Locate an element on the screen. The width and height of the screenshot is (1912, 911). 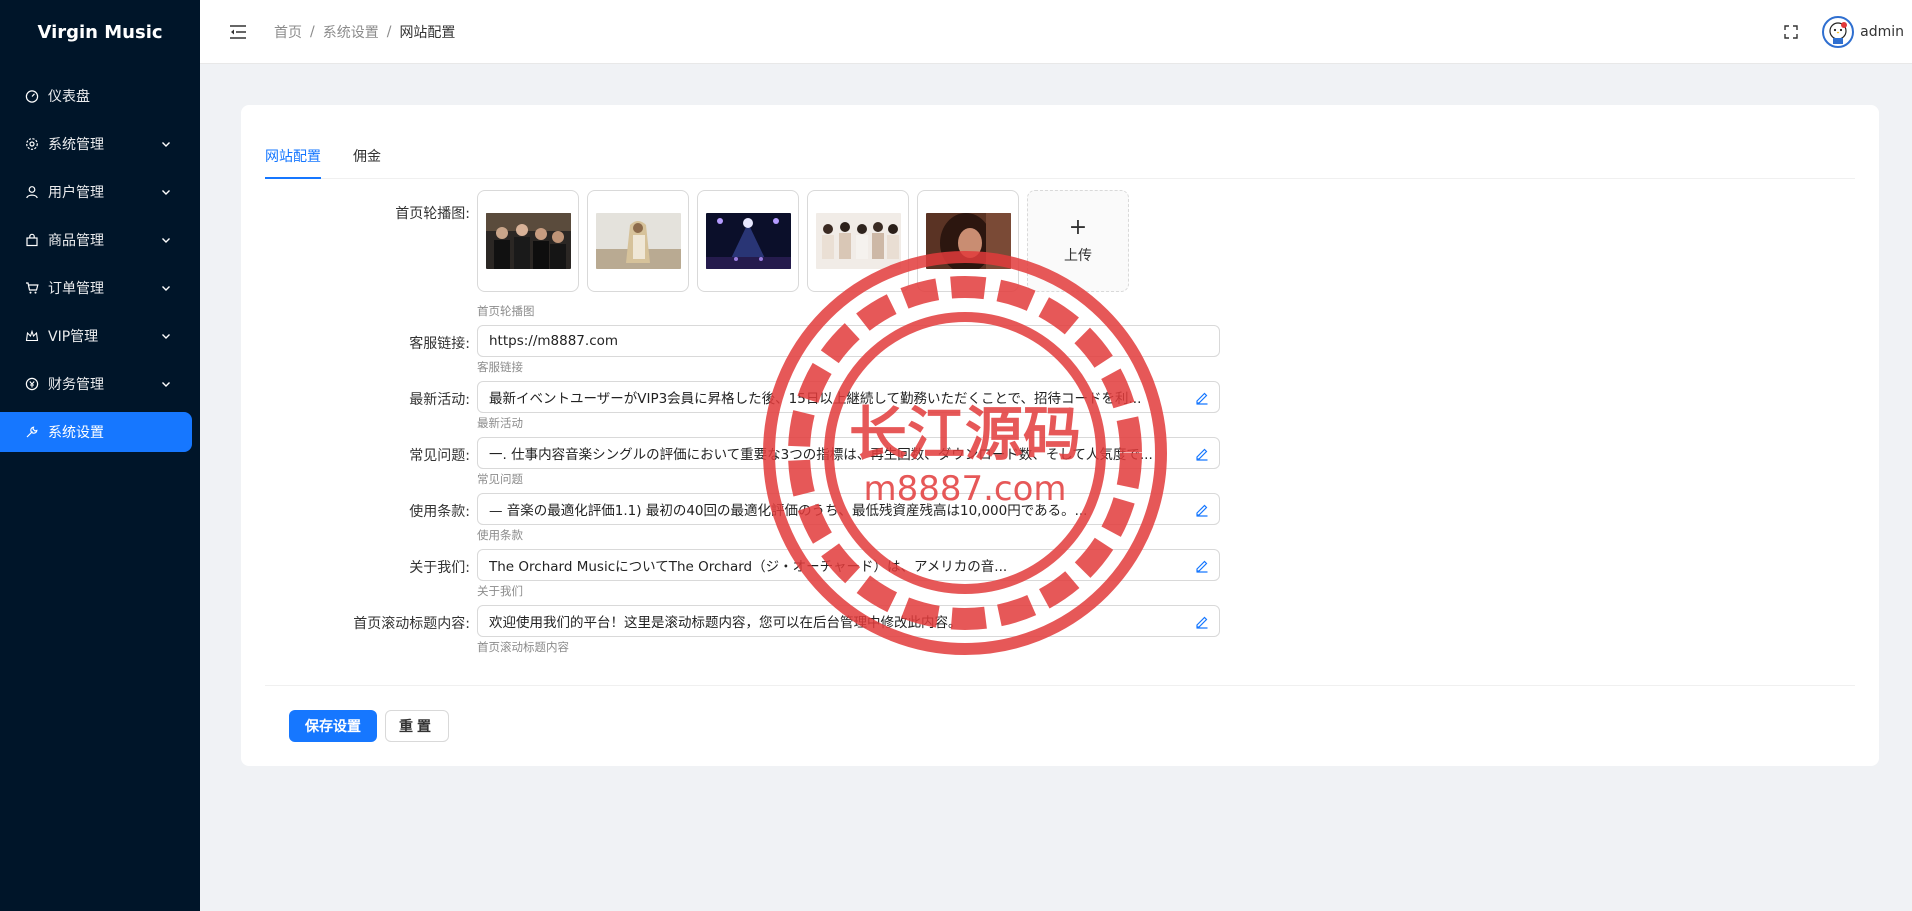
upload-label: 上传 is located at coordinates (1078, 256).